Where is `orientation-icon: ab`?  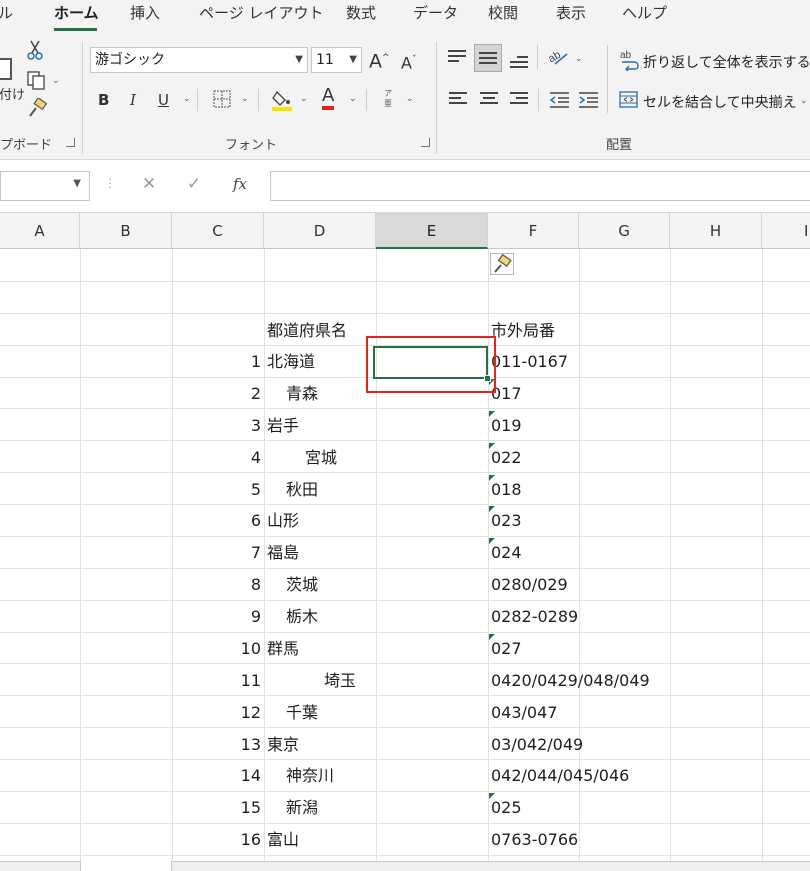 orientation-icon: ab is located at coordinates (559, 58).